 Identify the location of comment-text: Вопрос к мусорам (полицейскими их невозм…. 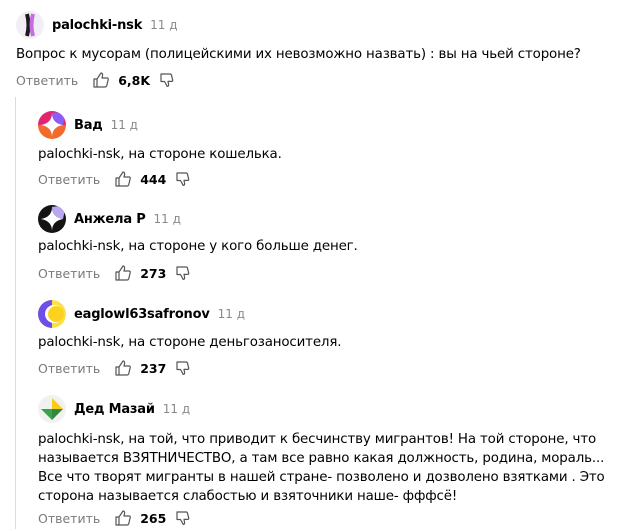
(298, 54).